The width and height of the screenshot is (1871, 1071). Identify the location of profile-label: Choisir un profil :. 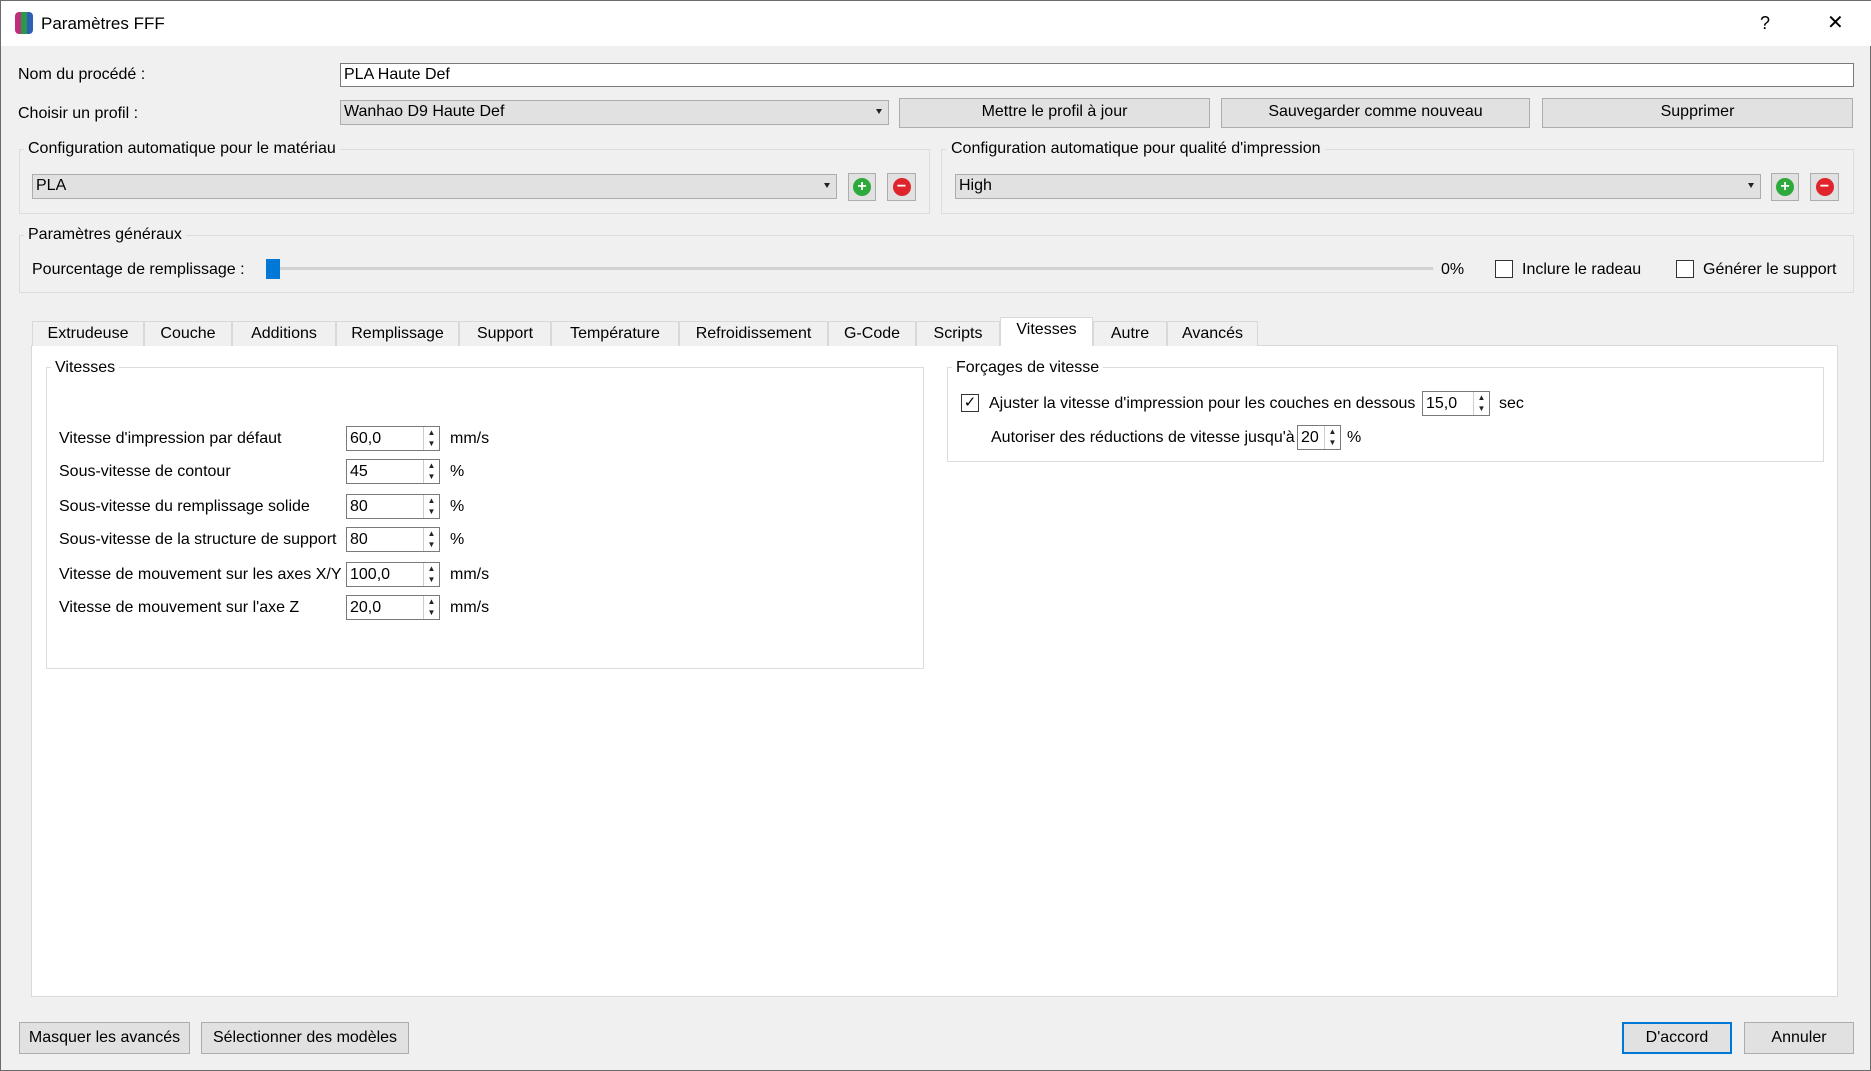
(78, 113).